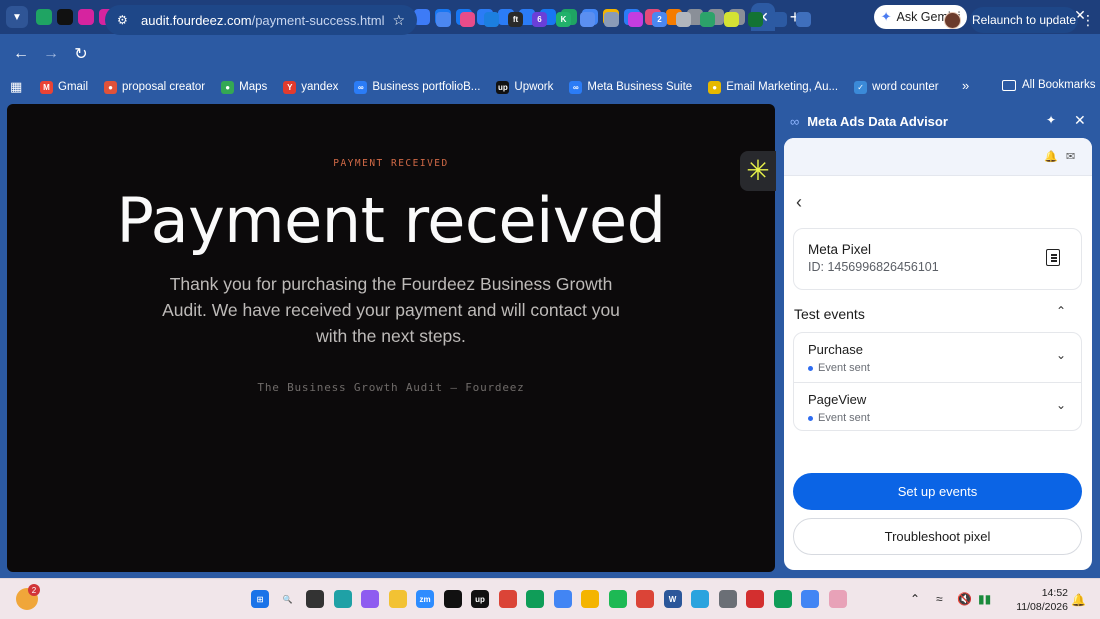 This screenshot has height=619, width=1100. What do you see at coordinates (491, 19) in the screenshot?
I see `extension-gear-icon` at bounding box center [491, 19].